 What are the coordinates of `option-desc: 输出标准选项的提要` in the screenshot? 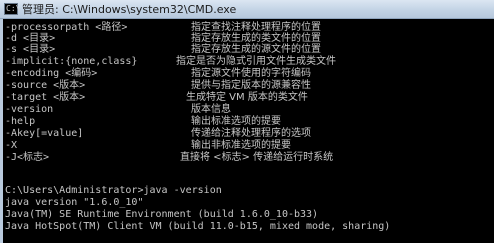 It's located at (236, 121).